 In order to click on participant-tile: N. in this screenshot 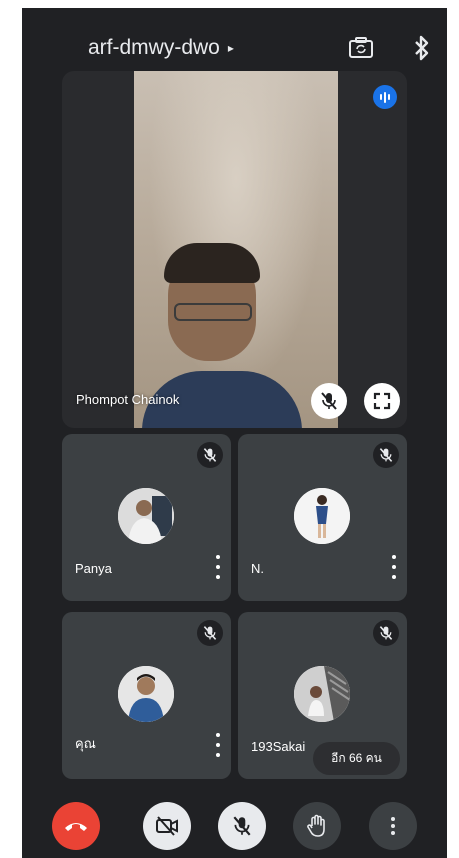, I will do `click(322, 517)`.